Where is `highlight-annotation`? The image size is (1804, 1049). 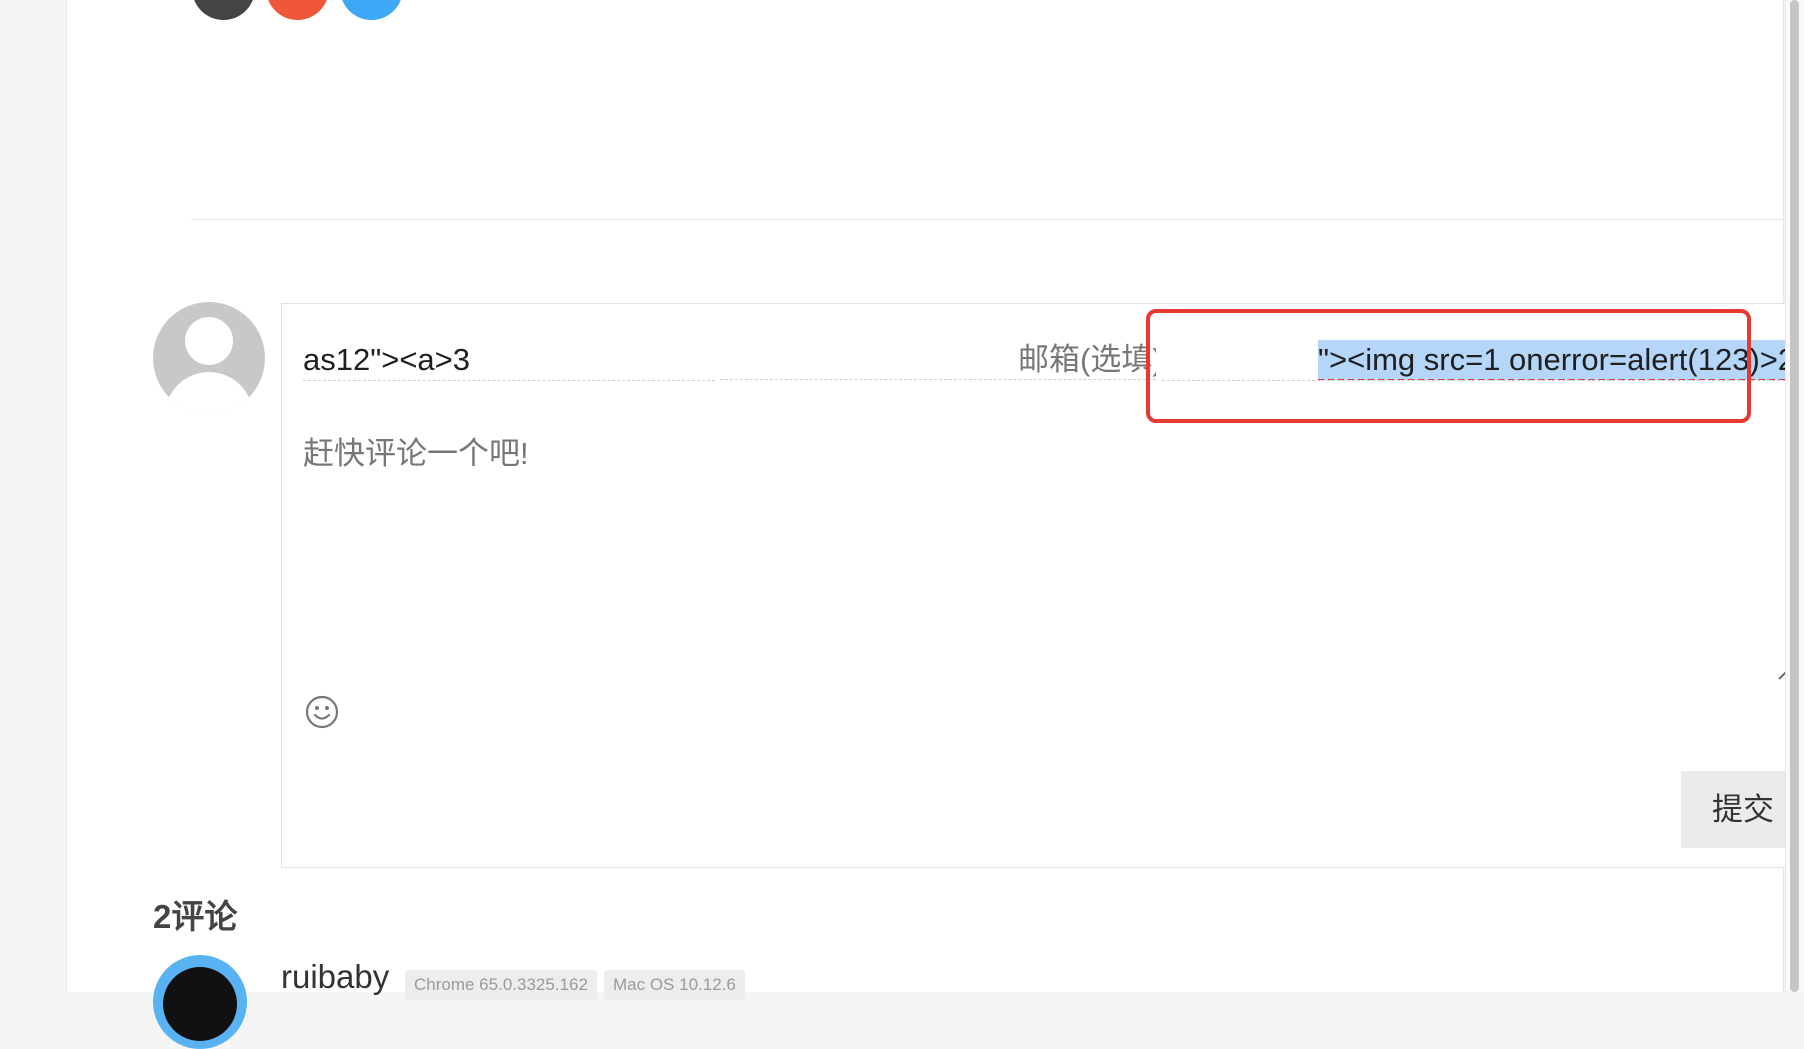
highlight-annotation is located at coordinates (1448, 366).